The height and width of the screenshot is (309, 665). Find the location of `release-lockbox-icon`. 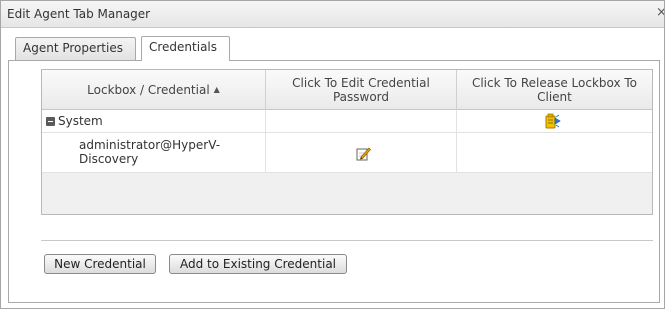

release-lockbox-icon is located at coordinates (553, 121).